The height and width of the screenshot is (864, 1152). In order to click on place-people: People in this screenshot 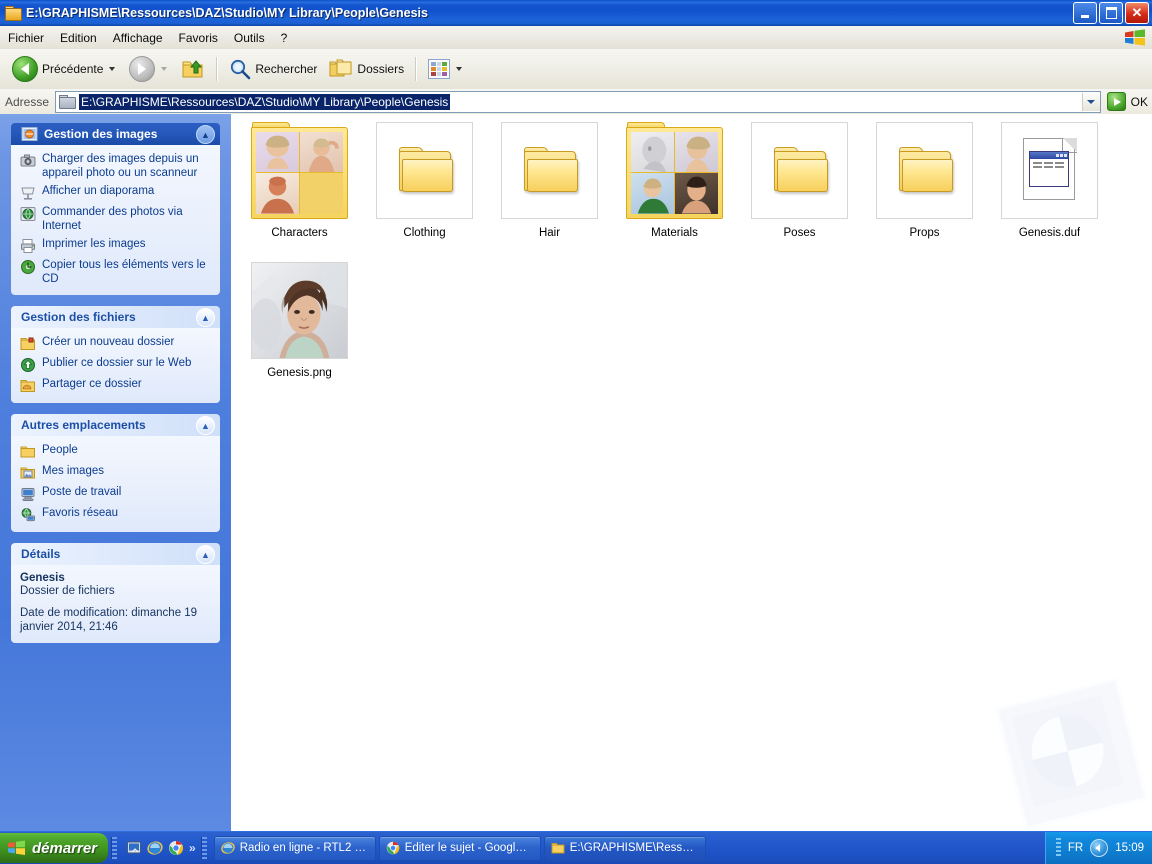, I will do `click(116, 451)`.